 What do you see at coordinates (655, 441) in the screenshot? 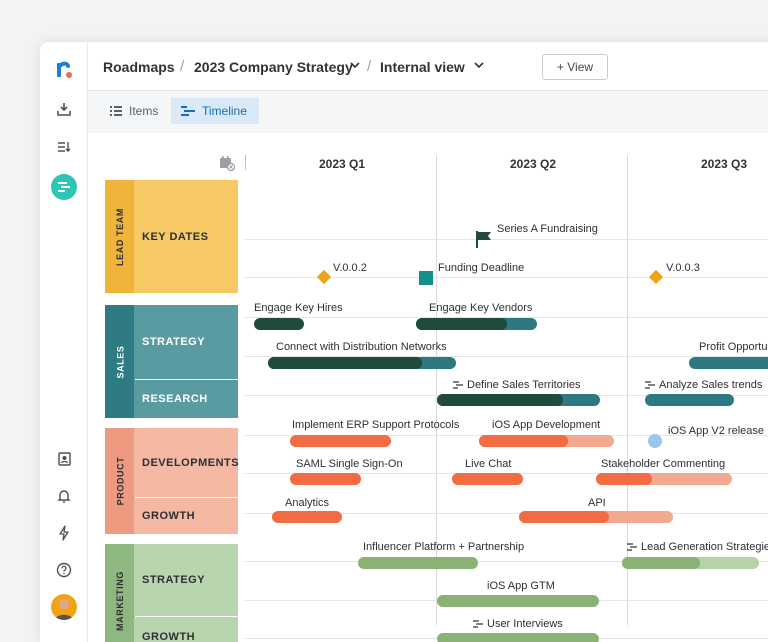
I see `milestone-circle` at bounding box center [655, 441].